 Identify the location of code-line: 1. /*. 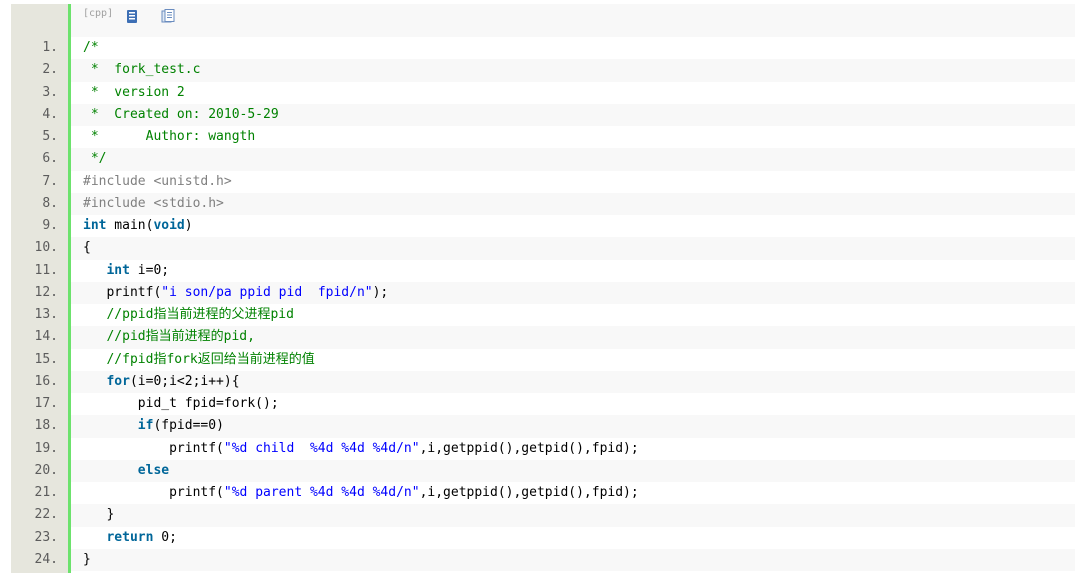
(543, 48).